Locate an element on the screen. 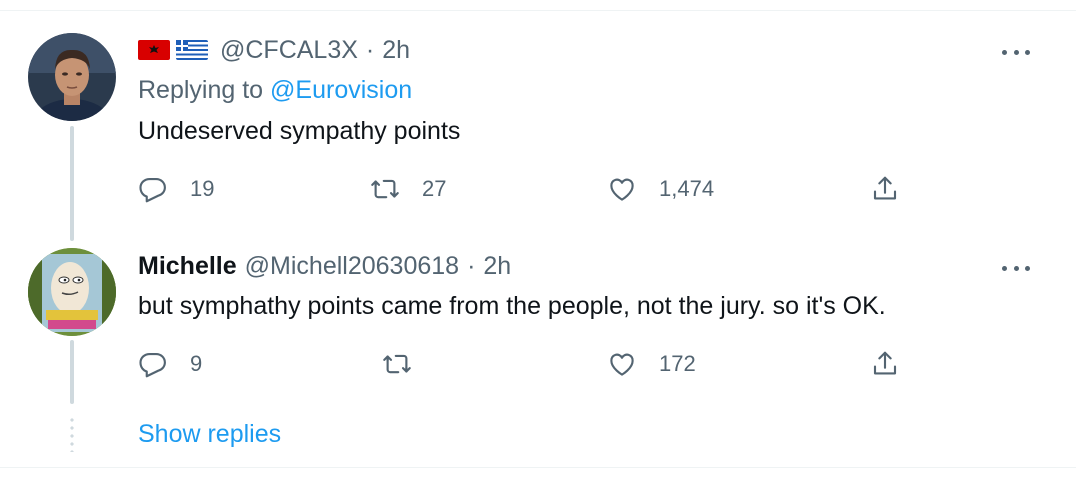  like-button: 1,474 is located at coordinates (660, 189).